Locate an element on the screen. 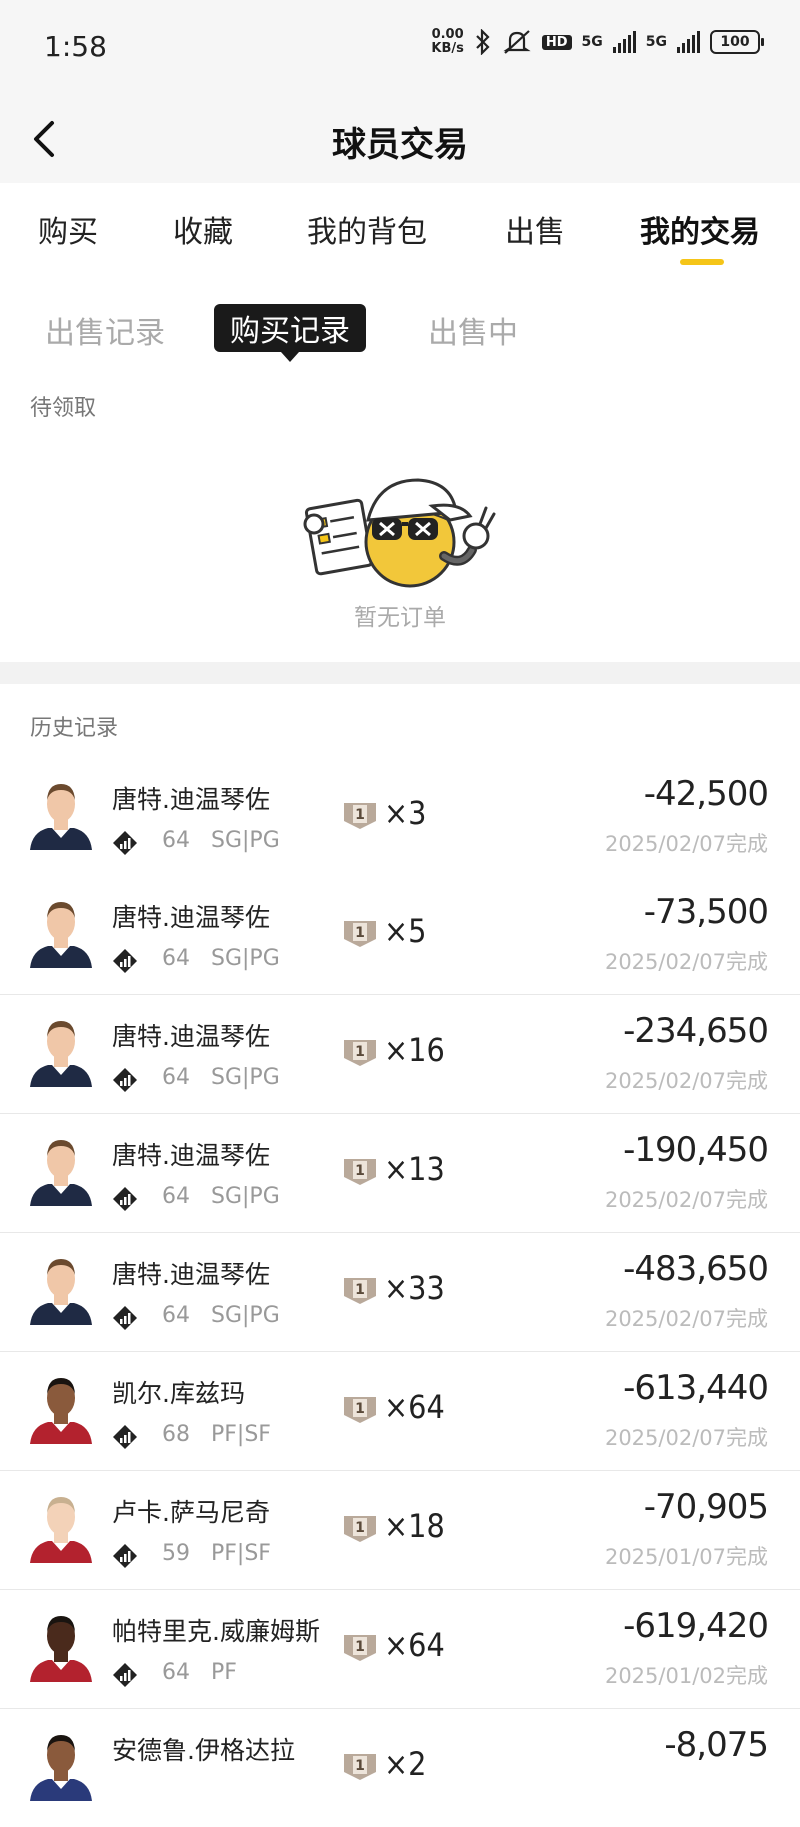 The image size is (800, 1827). history-row: 唐特.迪温琴佐 64 SG|PG 1 ×13 -190,450 2025/02/07完成 is located at coordinates (400, 1173).